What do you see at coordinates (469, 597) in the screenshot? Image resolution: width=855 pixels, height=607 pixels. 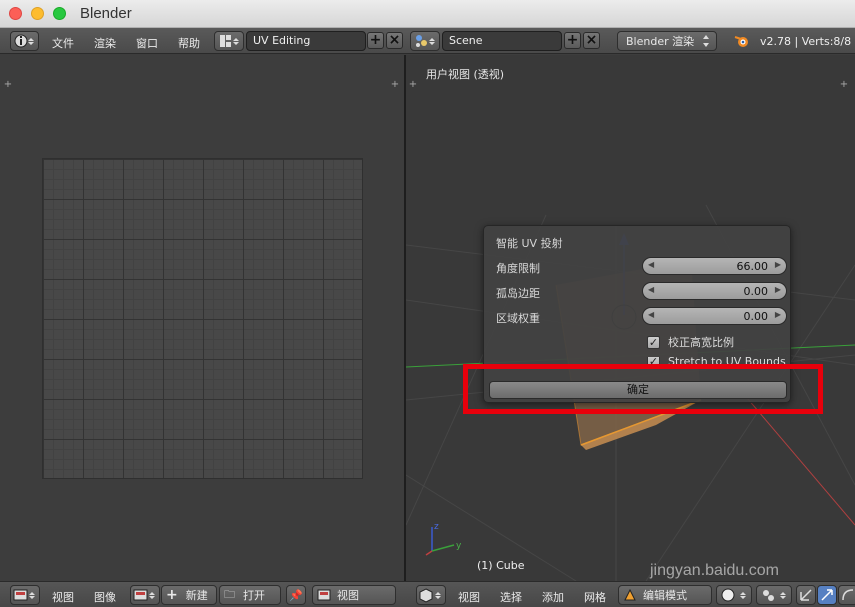 I see `3d-menu-view: 视图` at bounding box center [469, 597].